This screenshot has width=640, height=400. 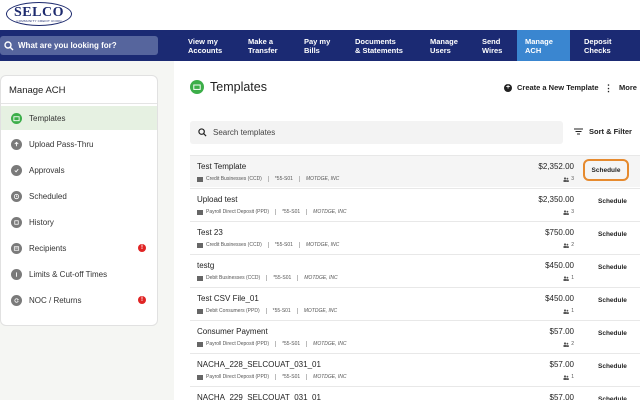 I want to click on nav-label-line2: Transfer, so click(x=263, y=50).